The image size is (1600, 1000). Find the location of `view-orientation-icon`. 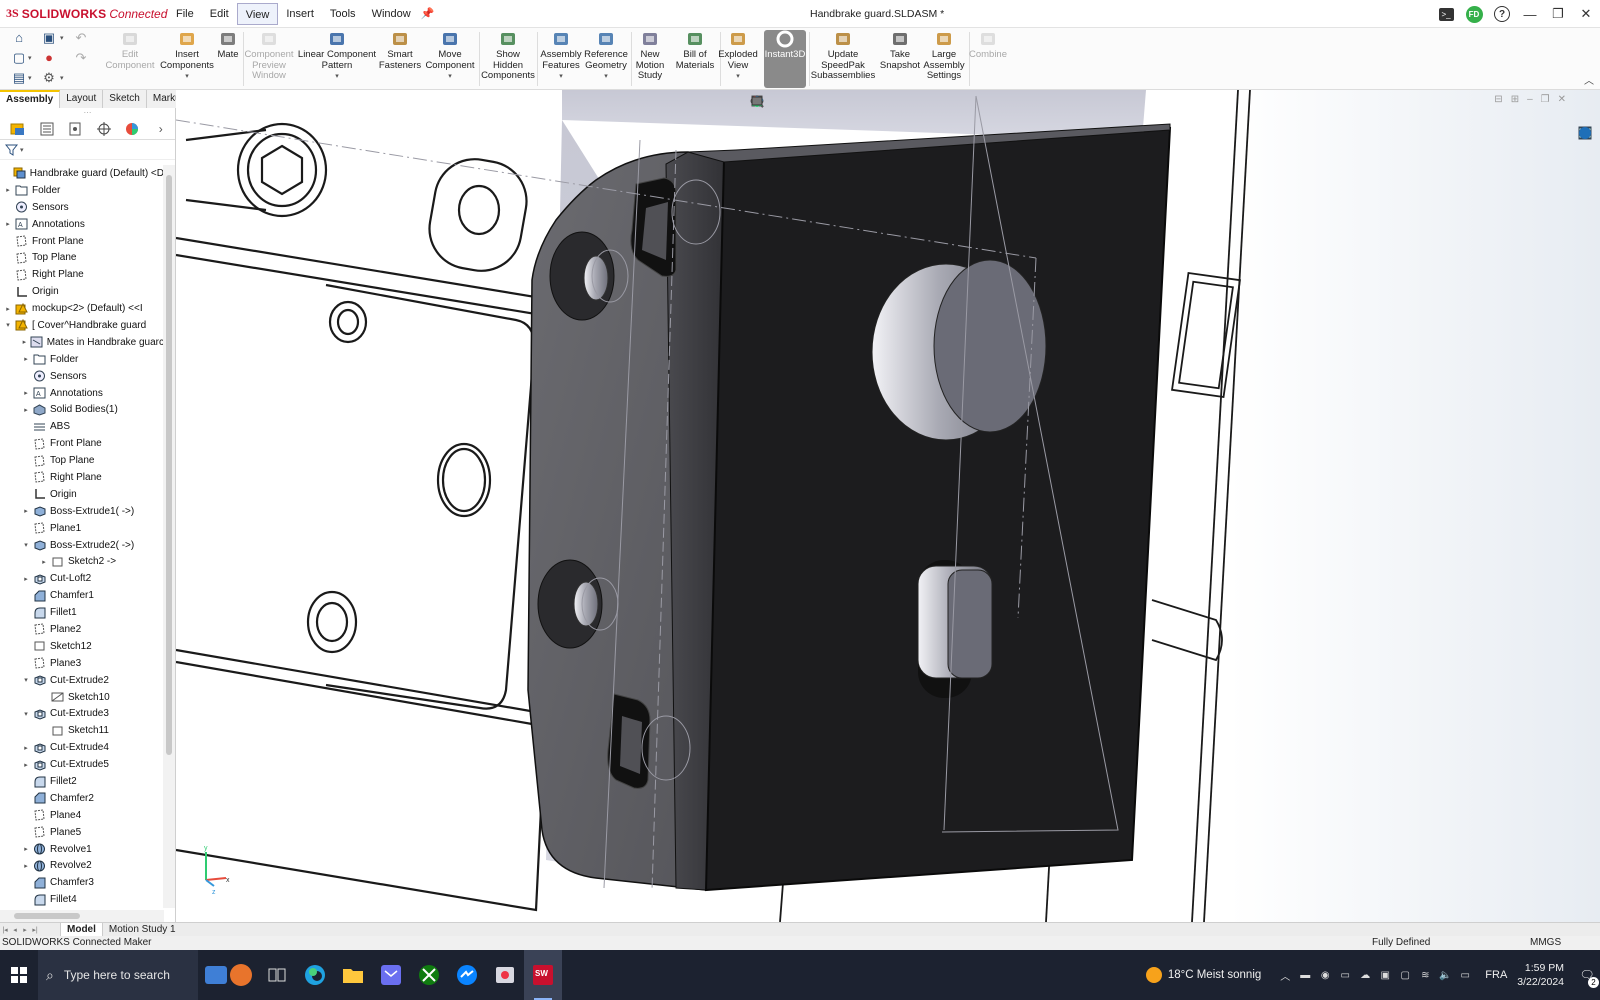

view-orientation-icon is located at coordinates (809, 102).